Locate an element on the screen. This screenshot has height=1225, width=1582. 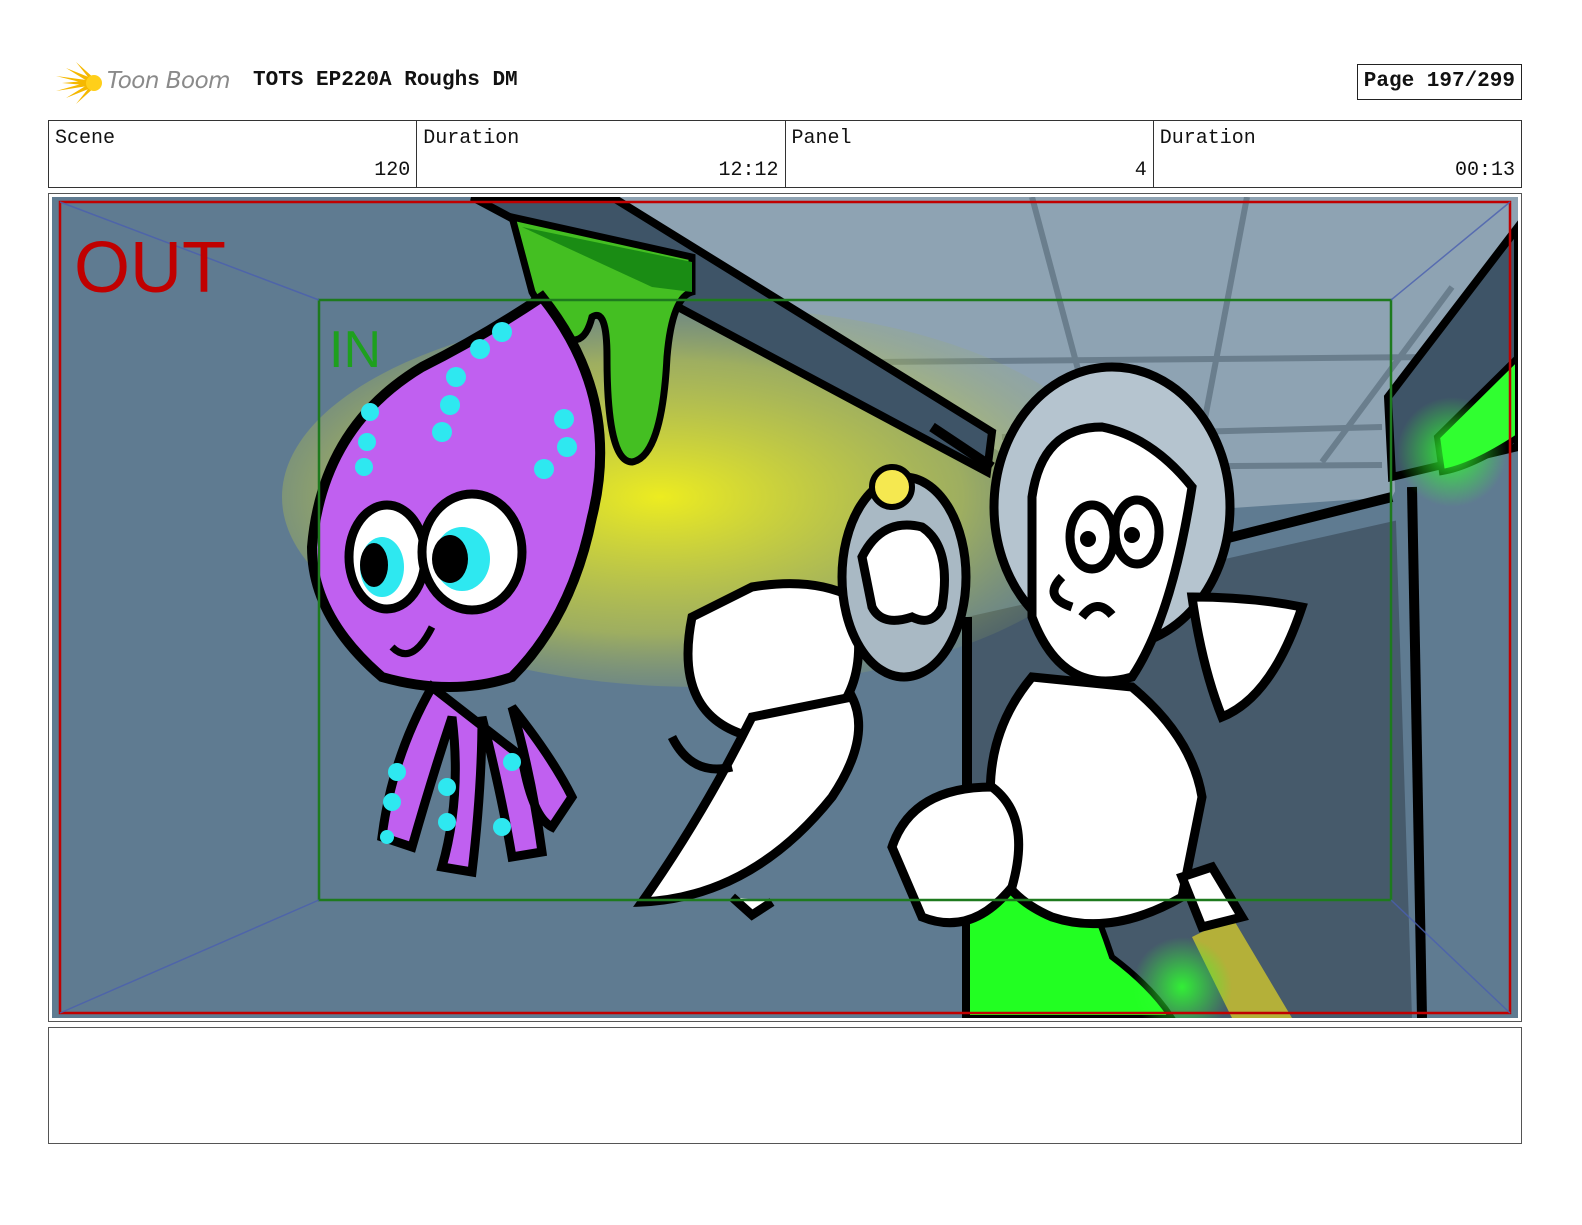
panel-duration-label: Duration is located at coordinates (1207, 138).